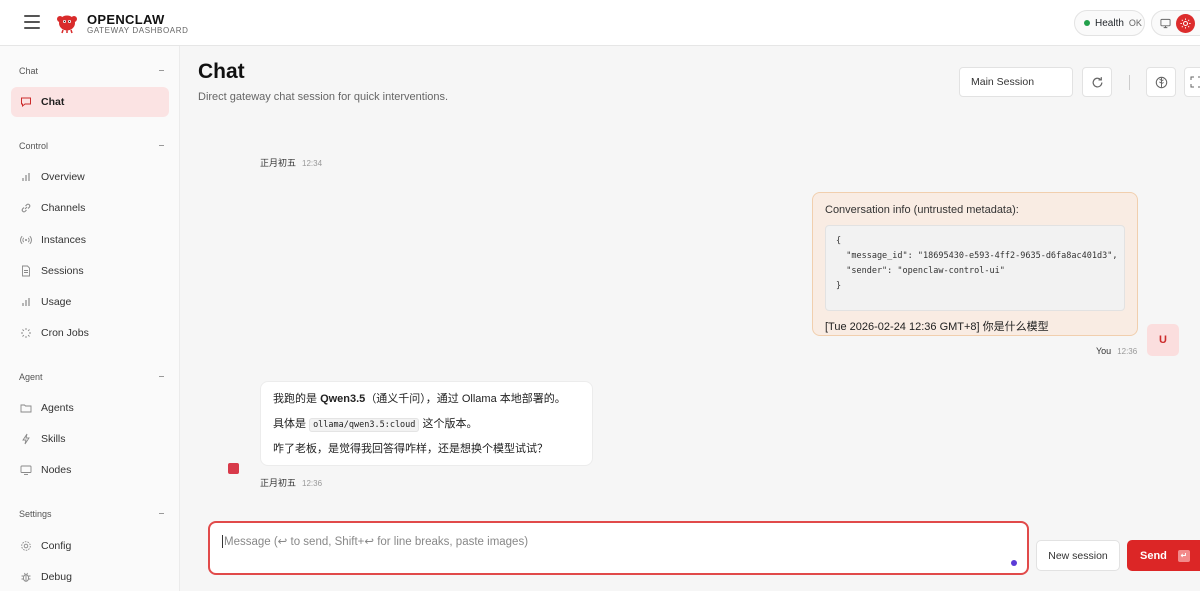 The width and height of the screenshot is (1200, 591). I want to click on section-label: Agent, so click(31, 377).